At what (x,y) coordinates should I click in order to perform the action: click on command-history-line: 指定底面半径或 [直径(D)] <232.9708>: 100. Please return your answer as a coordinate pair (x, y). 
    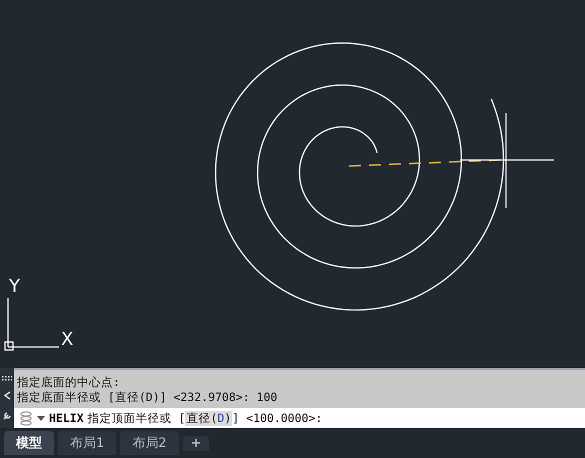
    Looking at the image, I should click on (147, 397).